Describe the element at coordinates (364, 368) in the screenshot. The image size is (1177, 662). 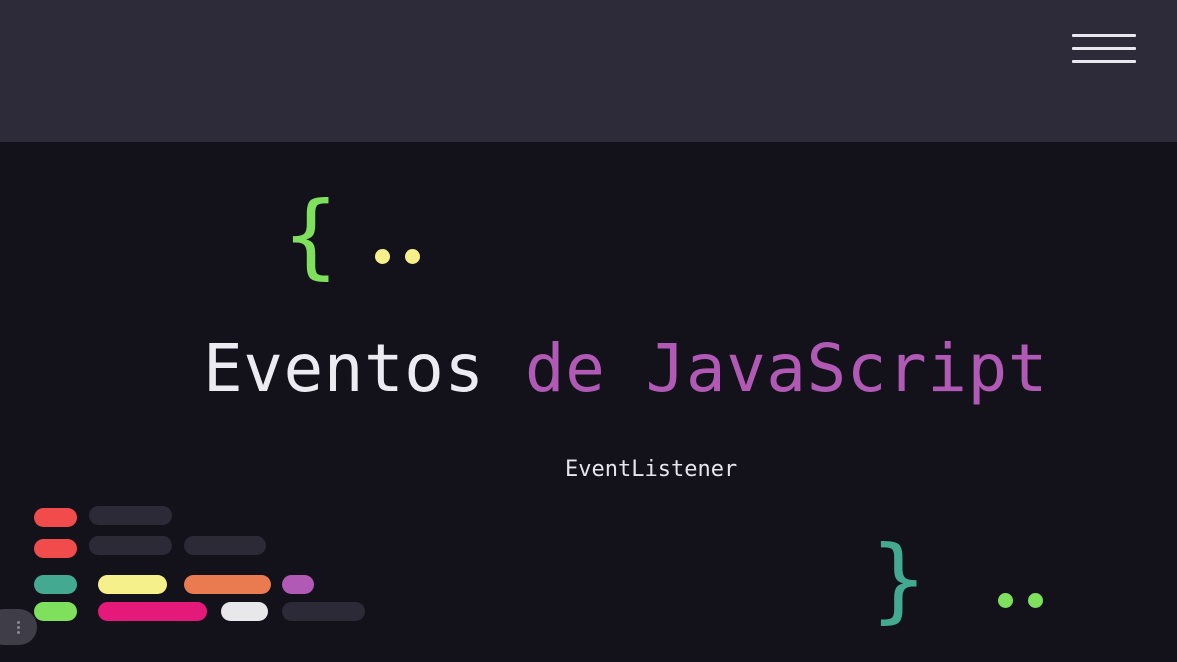
I see `title-text-white: Eventos` at that location.